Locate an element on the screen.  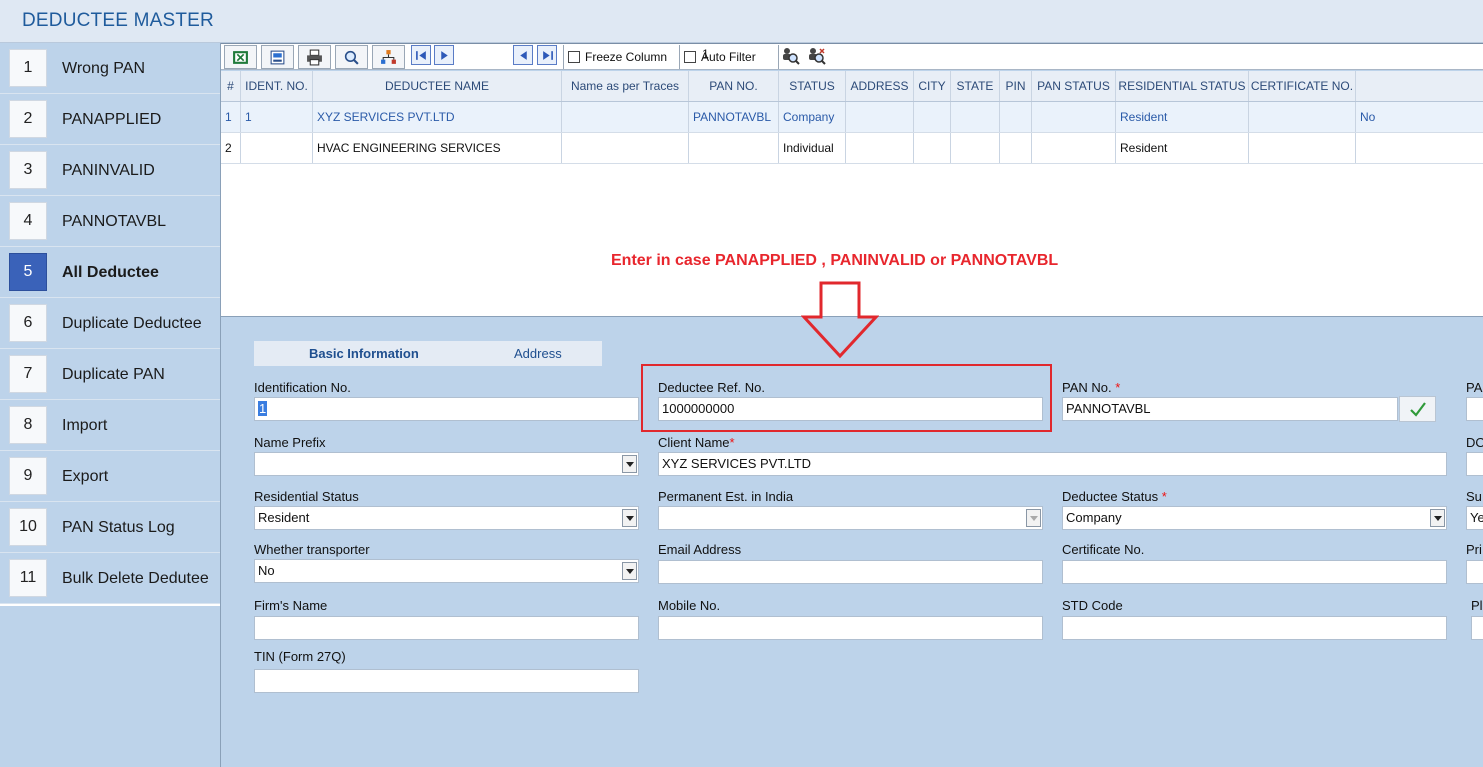
sidebar-item-pan-status-log: 10 PAN Status Log is located at coordinates (110, 527).